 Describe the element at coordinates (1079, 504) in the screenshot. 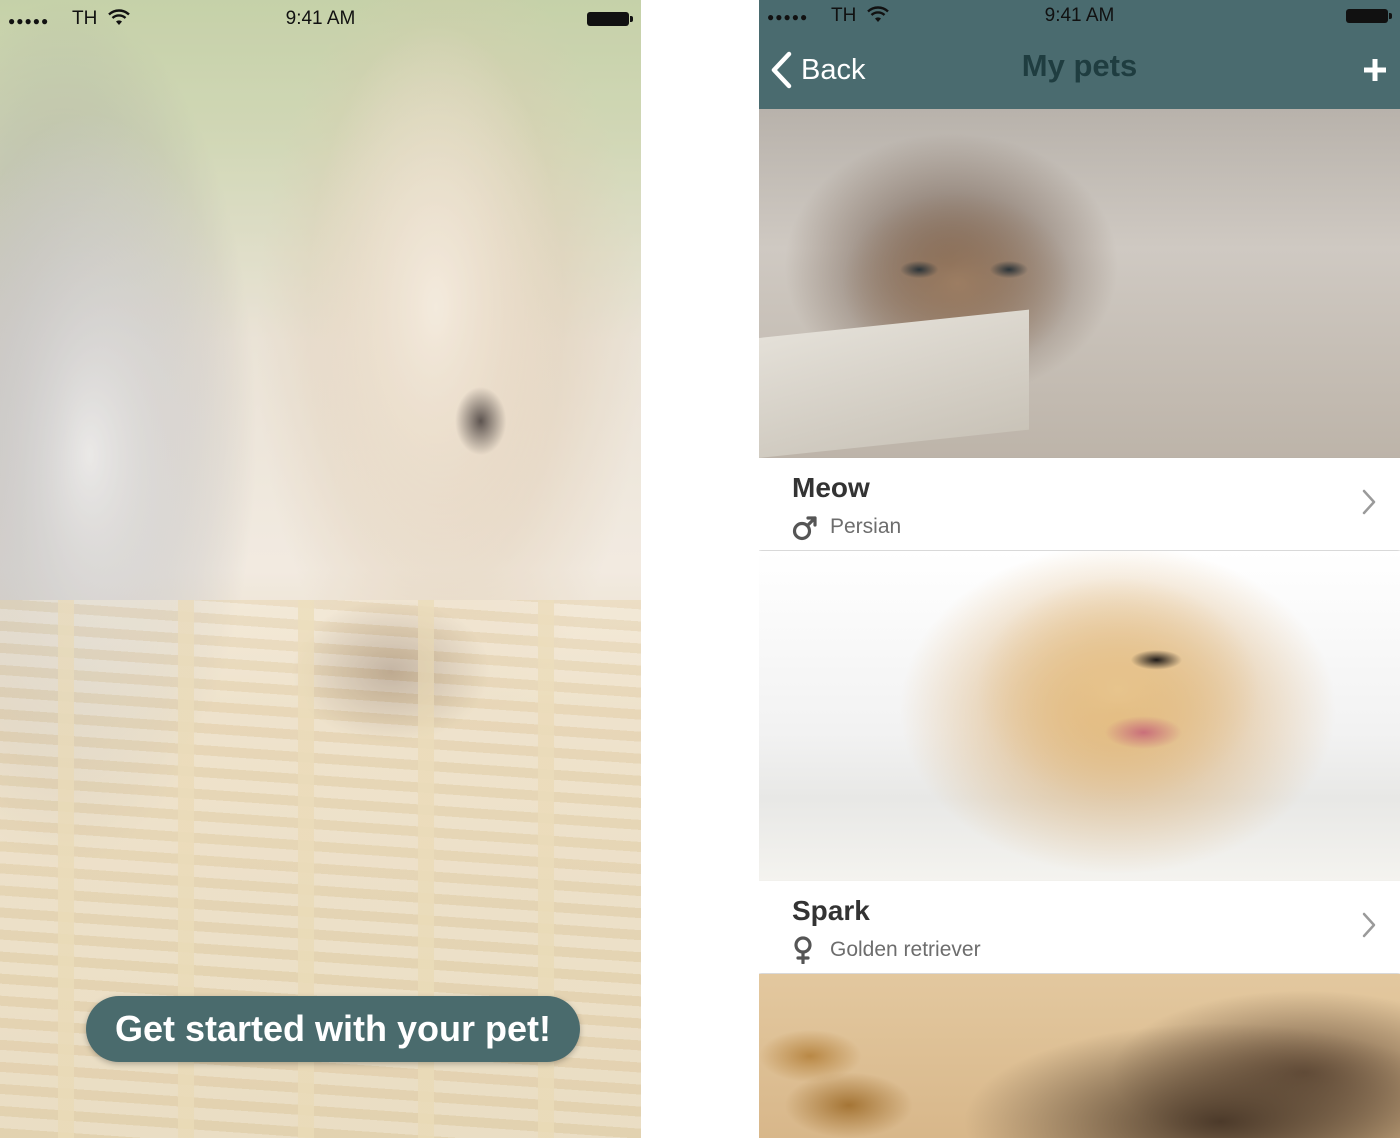

I see `pet-list-item: Meow Persian` at that location.